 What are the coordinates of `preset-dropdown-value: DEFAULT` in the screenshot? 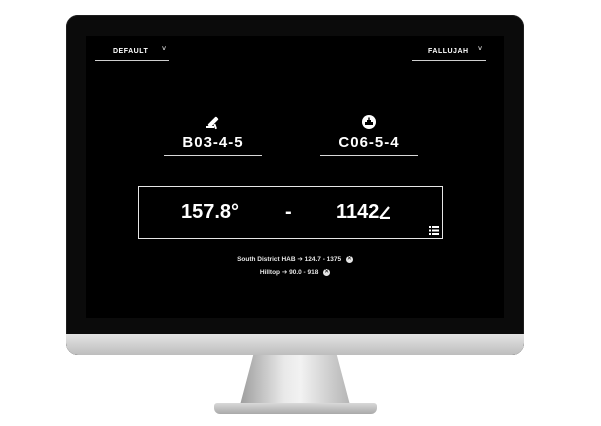 It's located at (131, 51).